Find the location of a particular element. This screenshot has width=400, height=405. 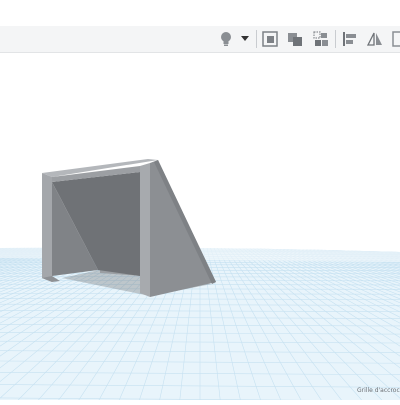

dropdown-arrow-icon is located at coordinates (245, 39).